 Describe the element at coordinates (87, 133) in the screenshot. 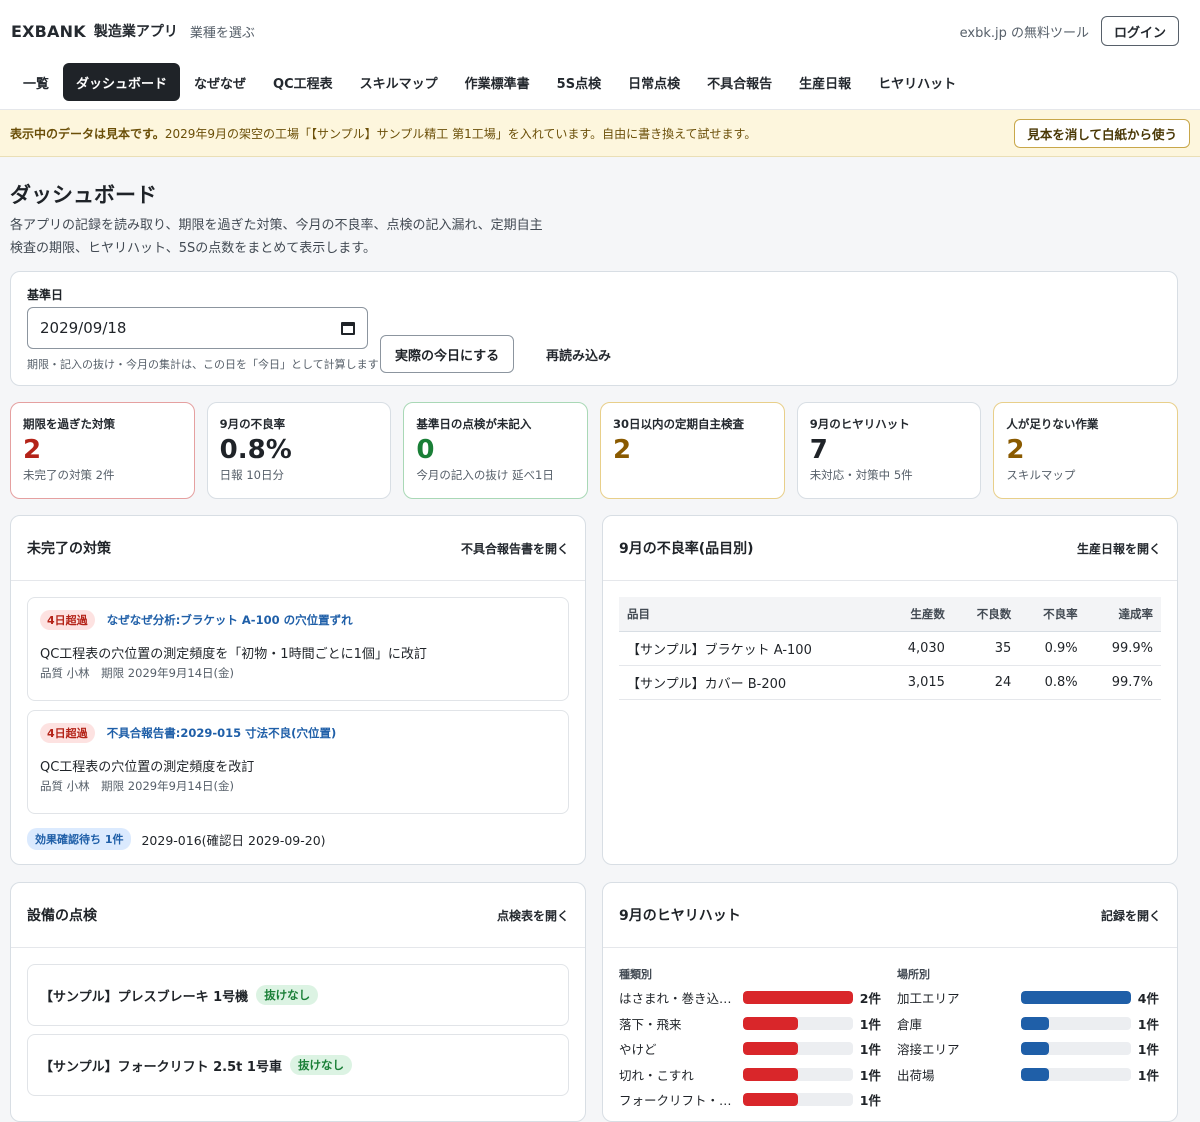

I see `notice-bold: 表示中のデータは見本です。` at that location.